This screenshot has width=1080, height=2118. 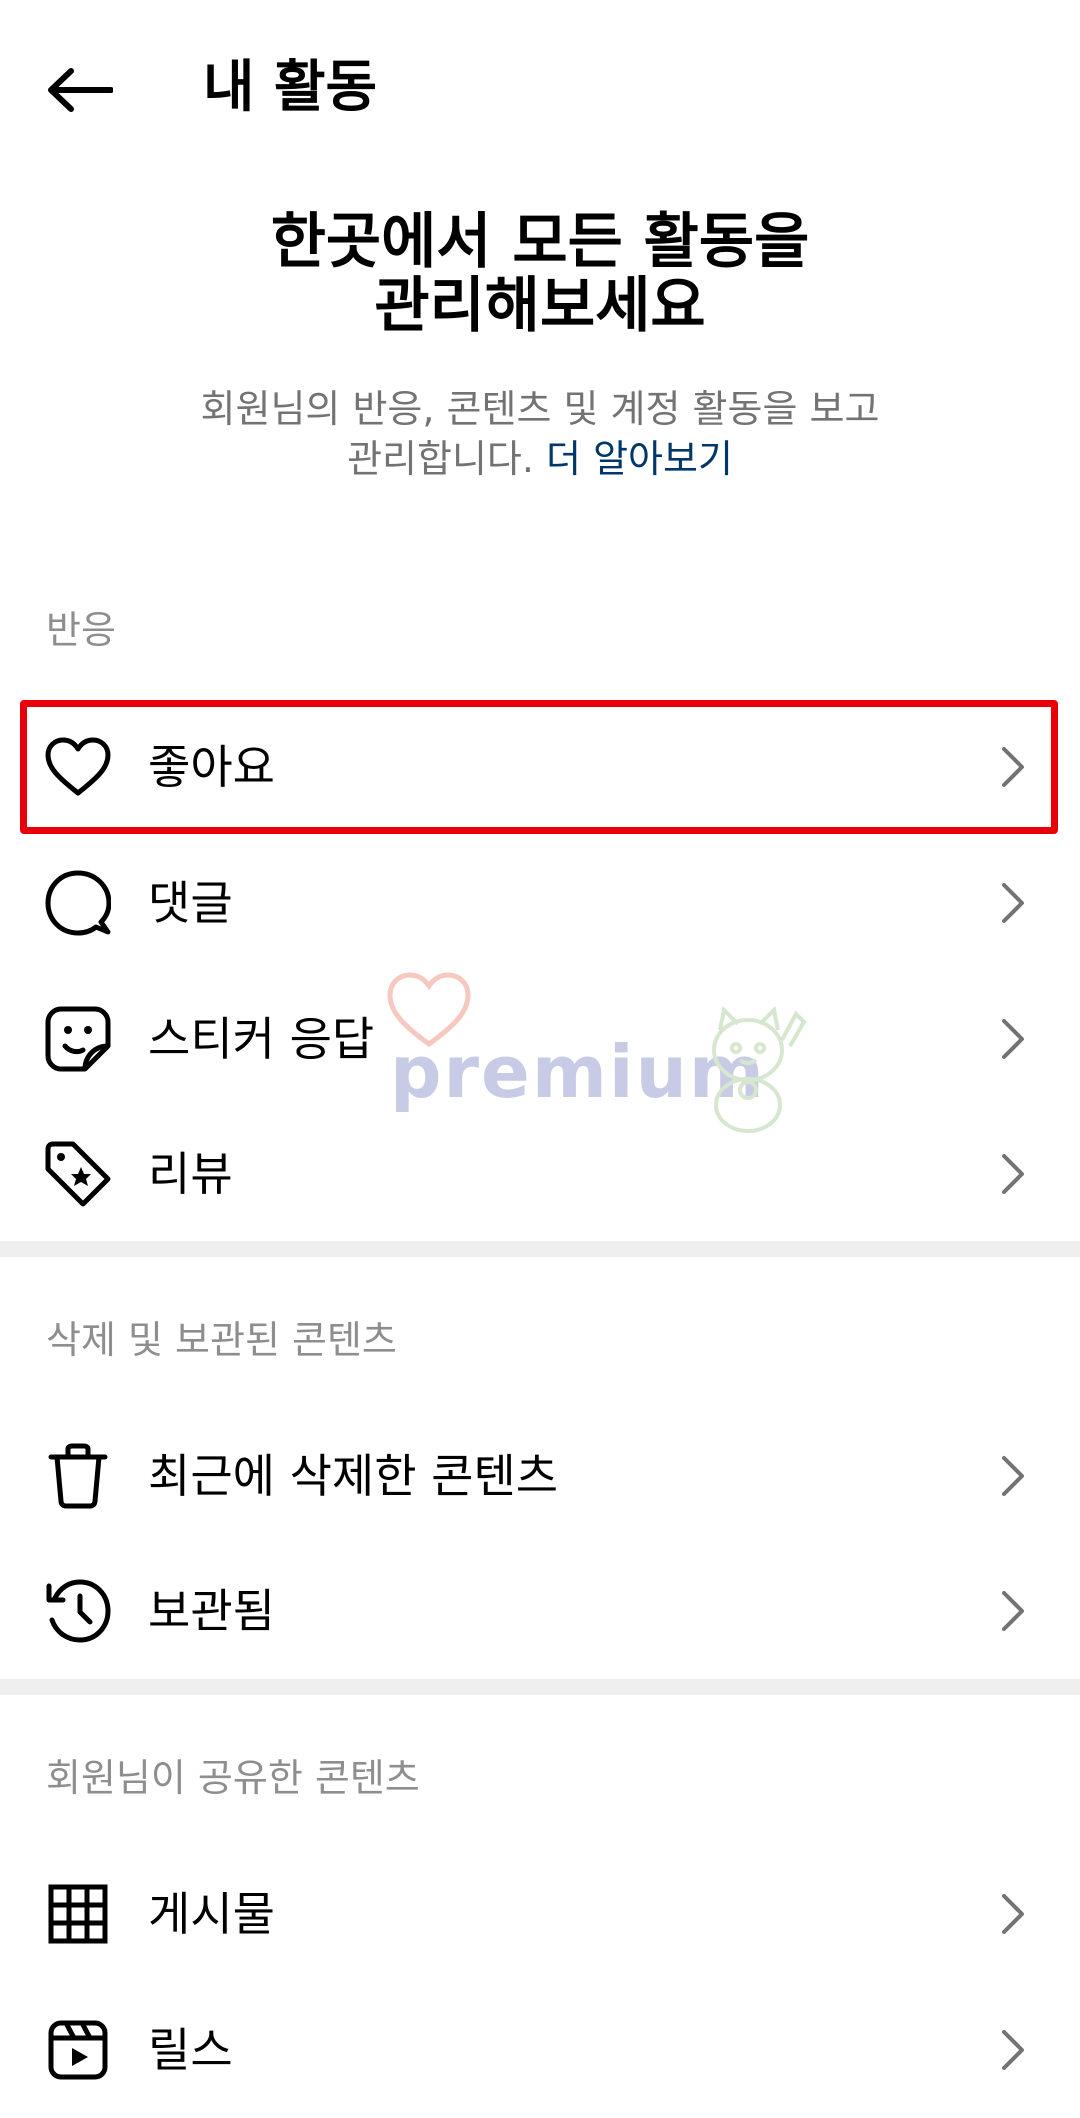 I want to click on section-header-deleted-archived: 삭제 및 보관된 콘텐츠, so click(x=221, y=1340).